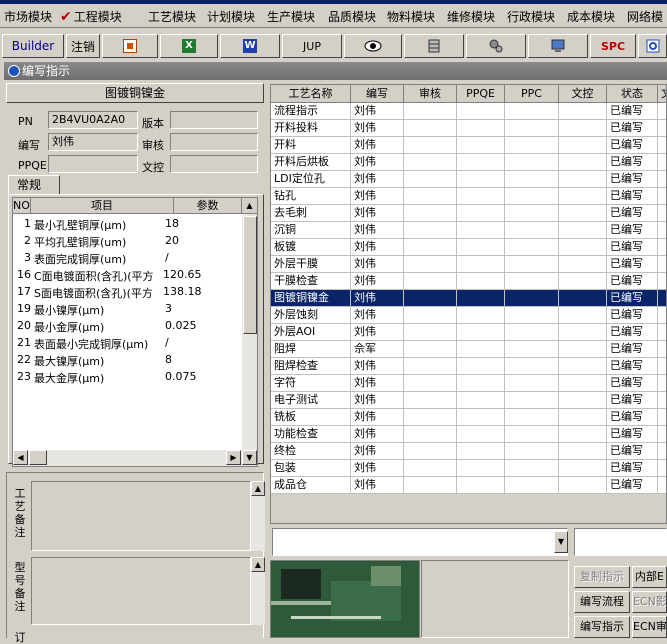 The height and width of the screenshot is (644, 667). What do you see at coordinates (250, 275) in the screenshot?
I see `param-vscroll-thumb` at bounding box center [250, 275].